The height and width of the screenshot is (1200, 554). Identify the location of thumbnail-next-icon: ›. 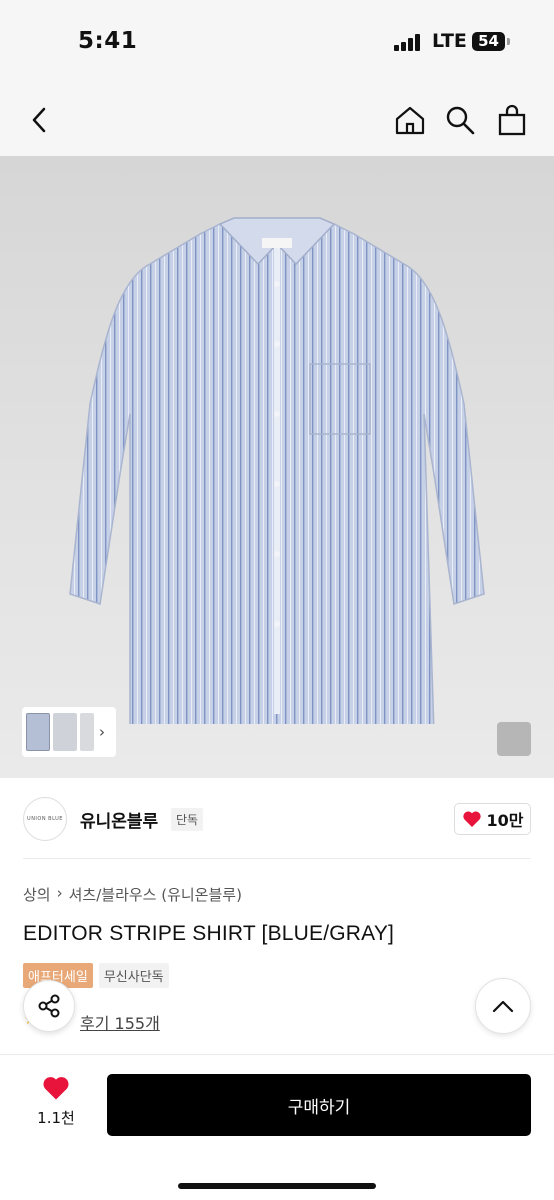
(102, 732).